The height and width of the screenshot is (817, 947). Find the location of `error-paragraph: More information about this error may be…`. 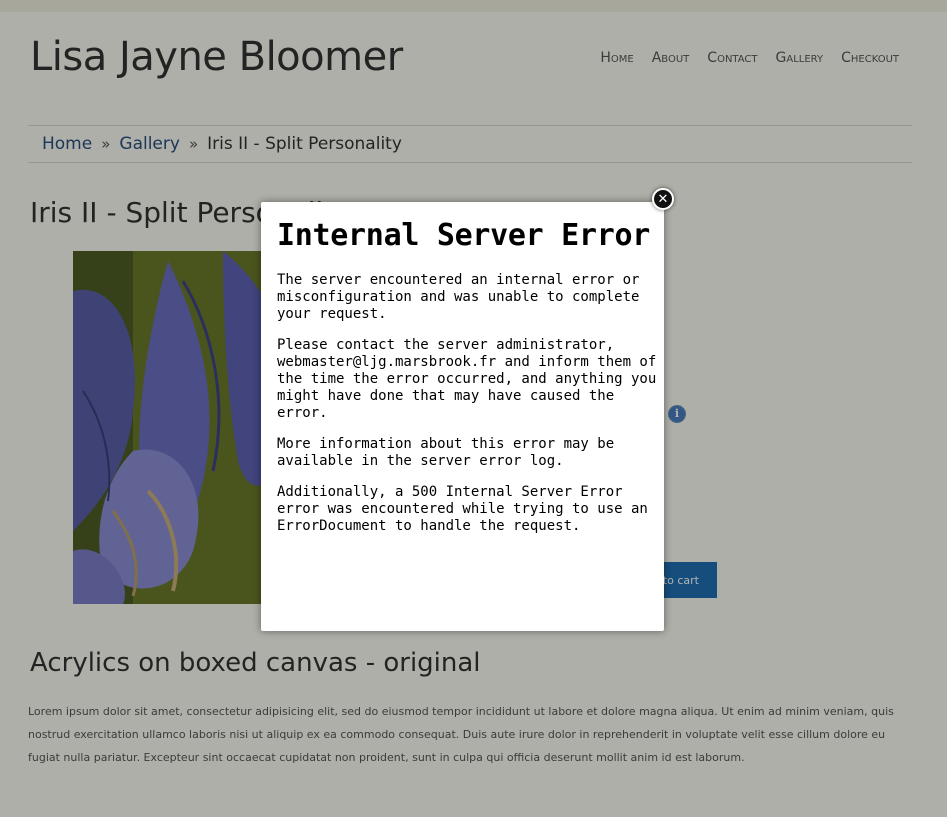

error-paragraph: More information about this error may be… is located at coordinates (446, 452).